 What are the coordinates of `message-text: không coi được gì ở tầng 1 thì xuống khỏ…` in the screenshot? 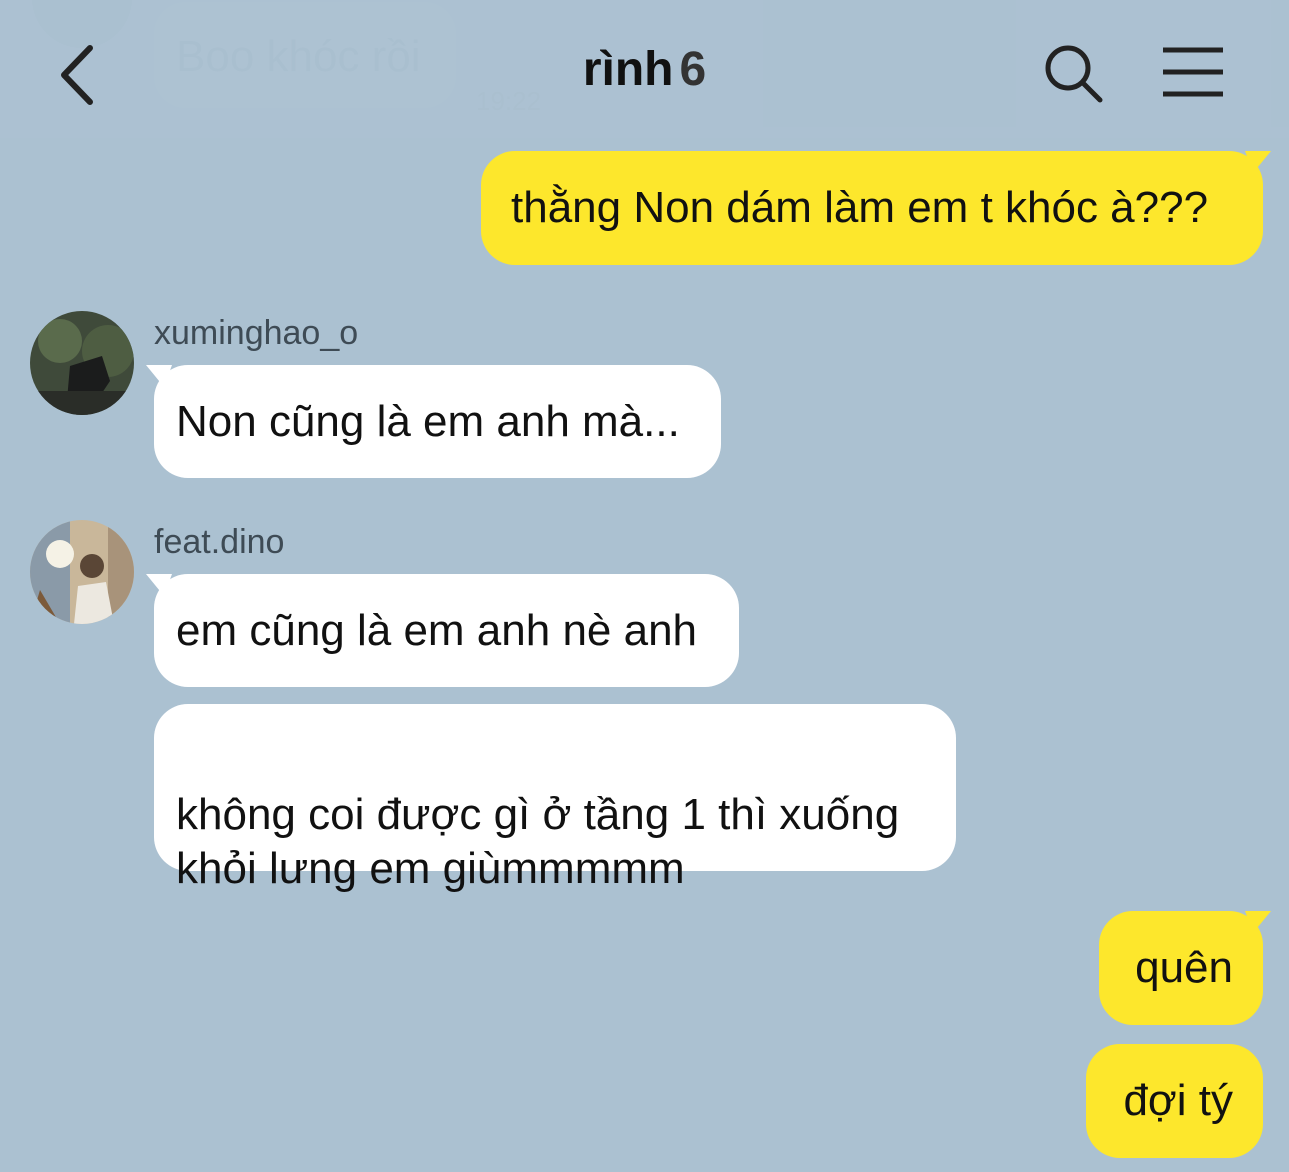 It's located at (538, 841).